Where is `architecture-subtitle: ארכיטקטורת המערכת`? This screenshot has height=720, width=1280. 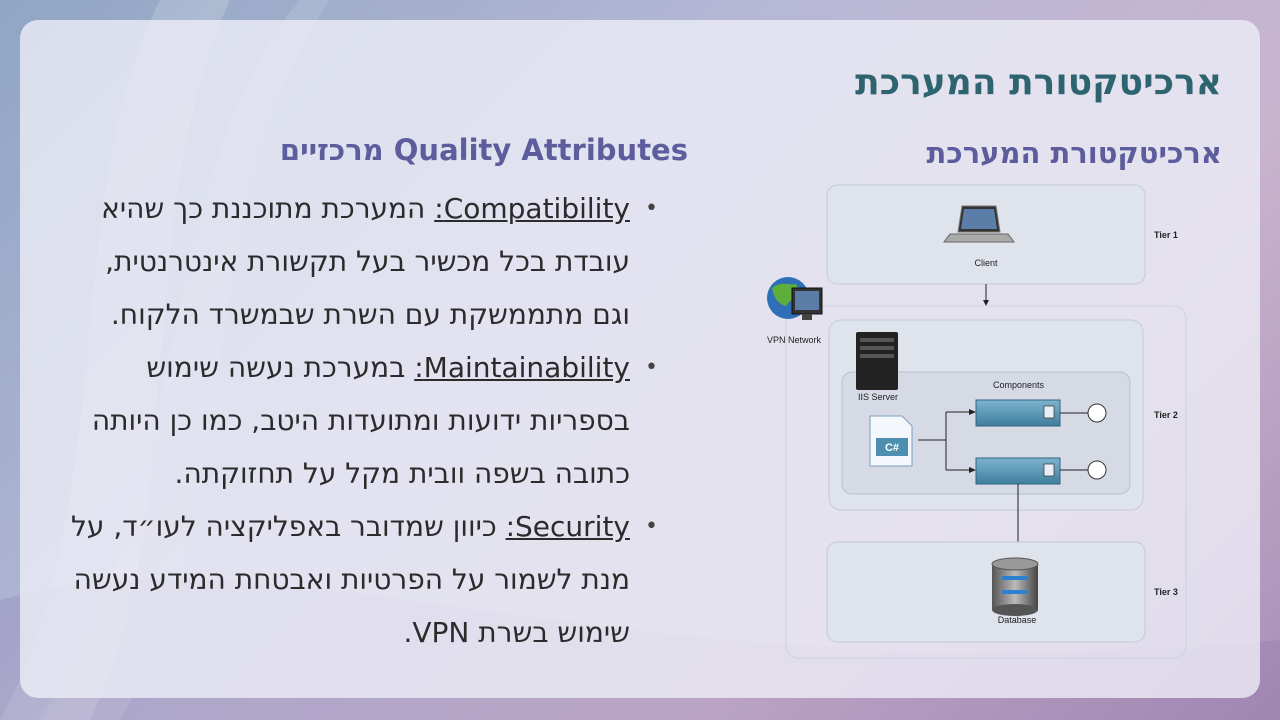
architecture-subtitle: ארכיטקטורת המערכת is located at coordinates (1074, 153).